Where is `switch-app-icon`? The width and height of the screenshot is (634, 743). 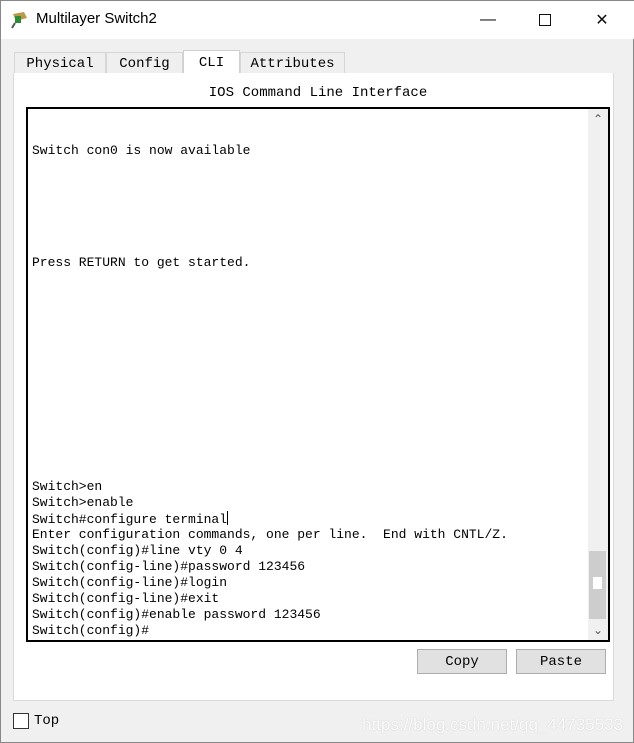 switch-app-icon is located at coordinates (19, 20).